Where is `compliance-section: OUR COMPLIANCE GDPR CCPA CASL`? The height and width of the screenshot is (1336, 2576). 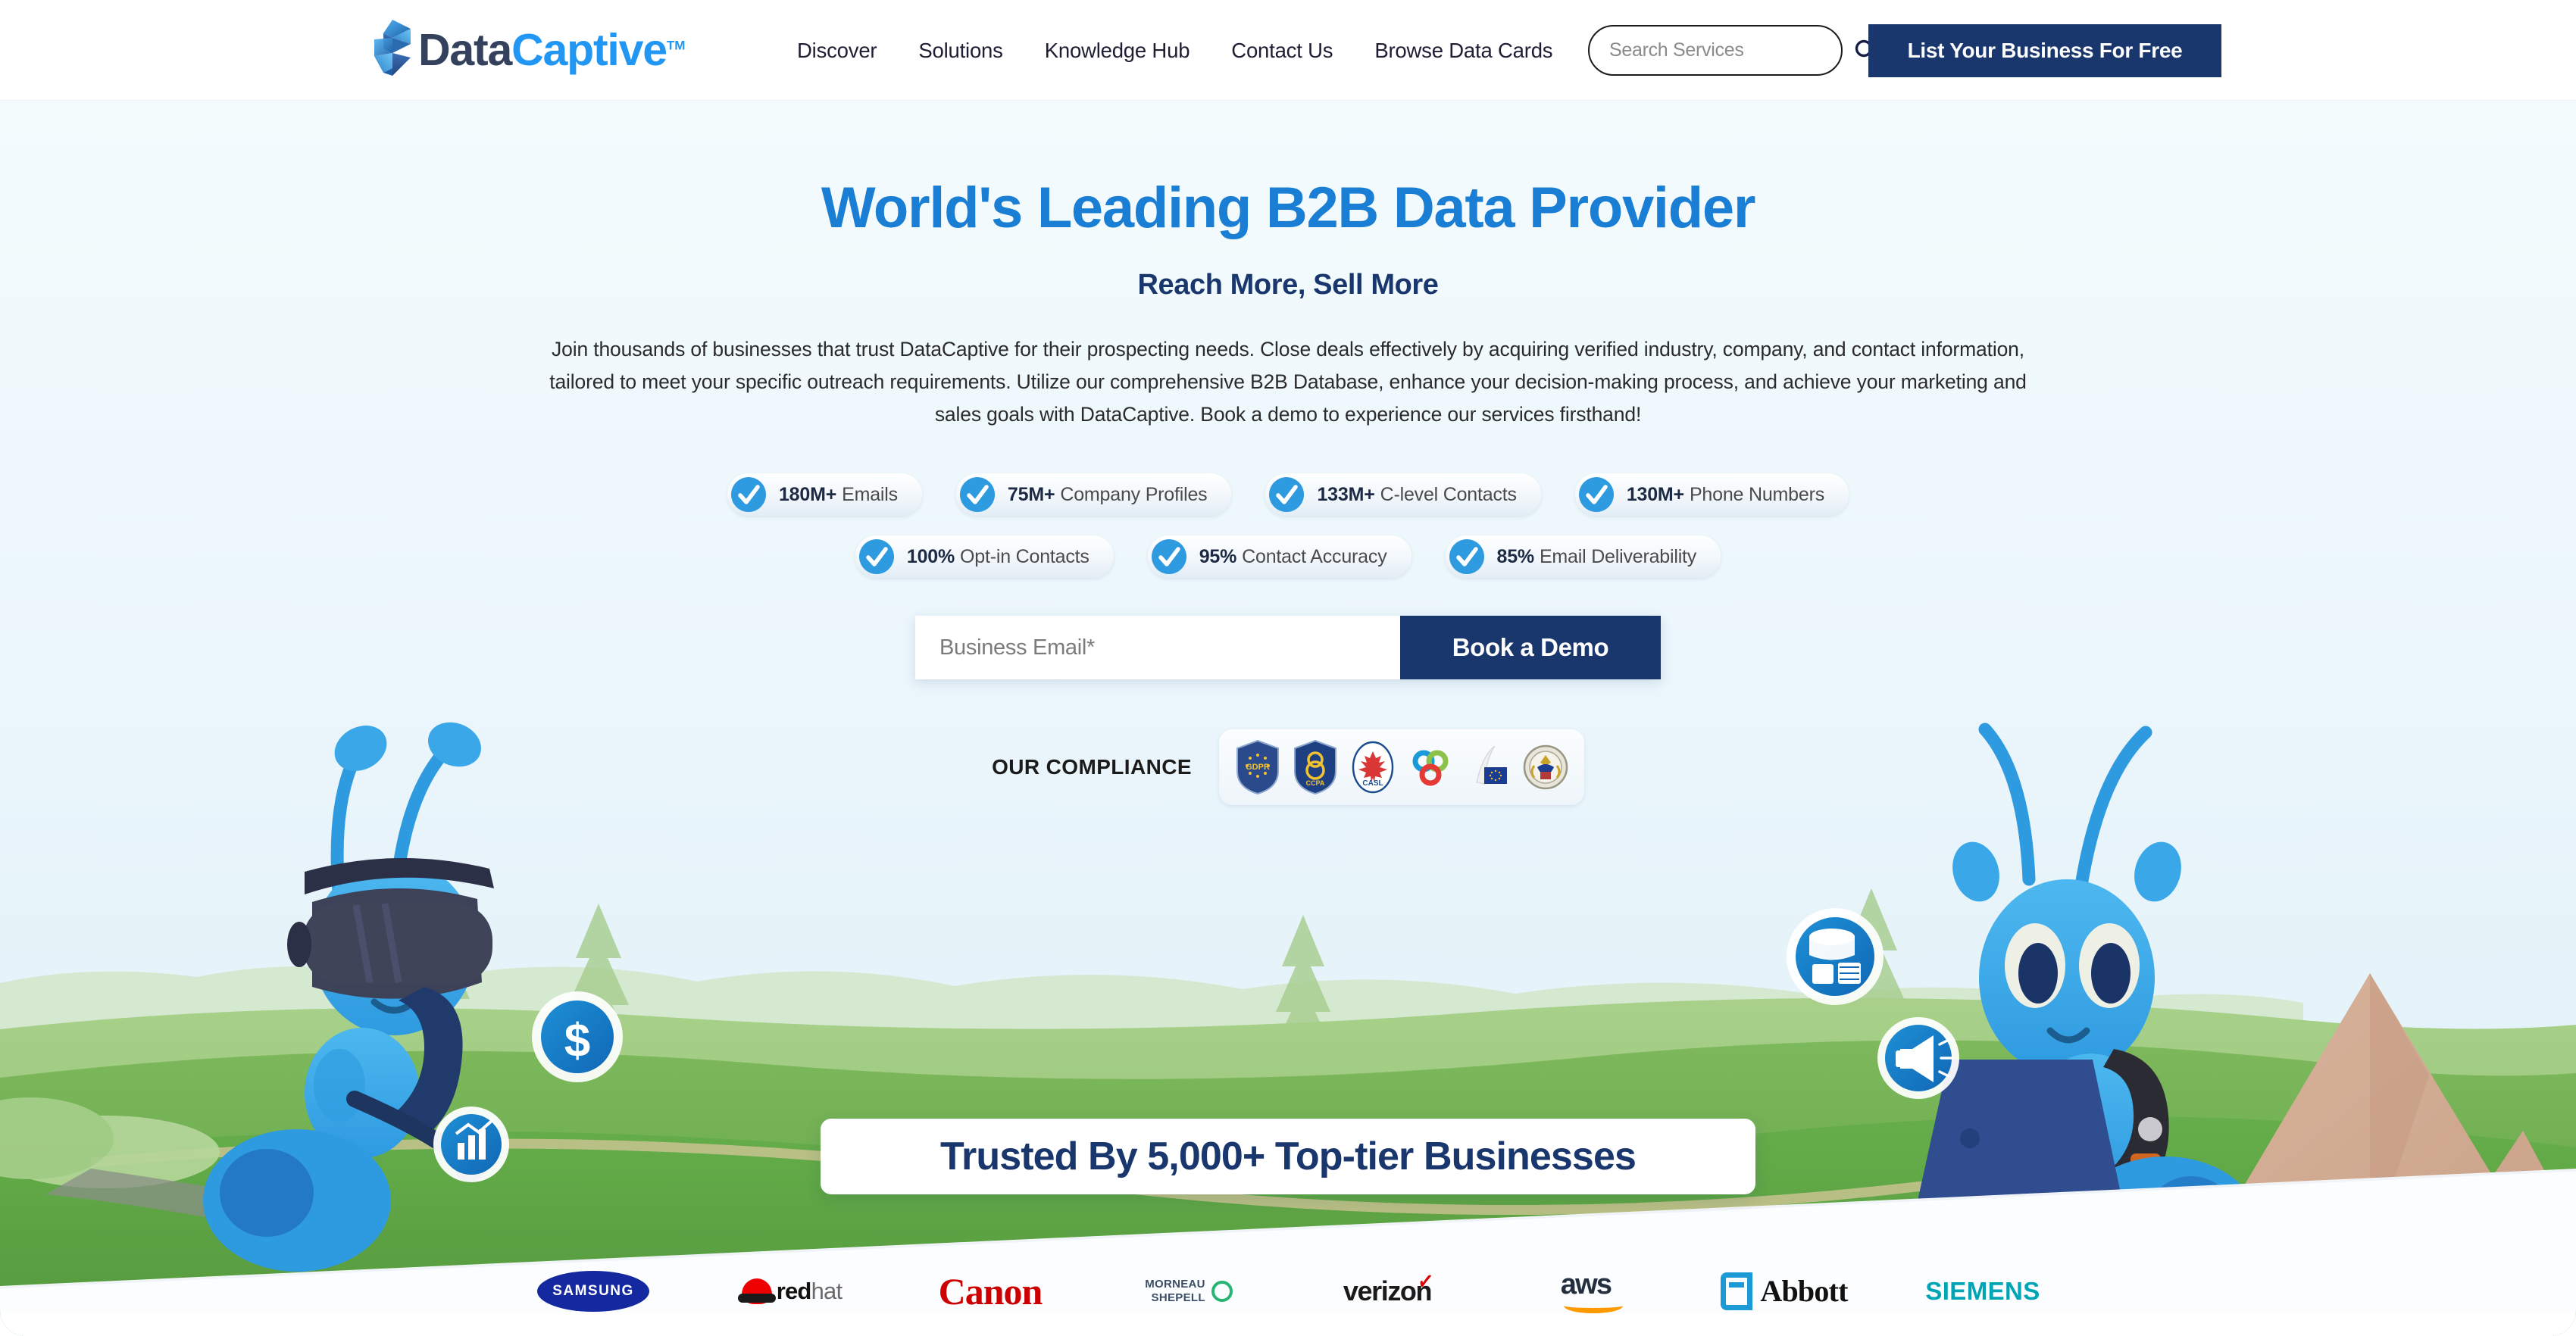
compliance-section: OUR COMPLIANCE GDPR CCPA CASL is located at coordinates (1288, 767).